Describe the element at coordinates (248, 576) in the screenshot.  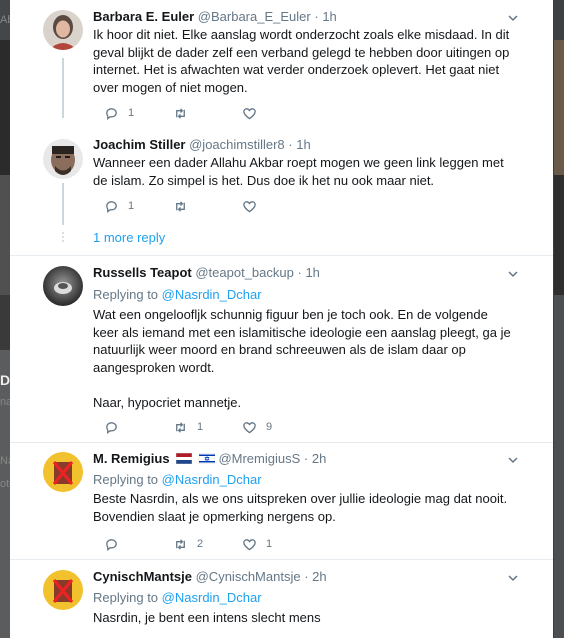
I see `user-handle: @CynischMantsje` at that location.